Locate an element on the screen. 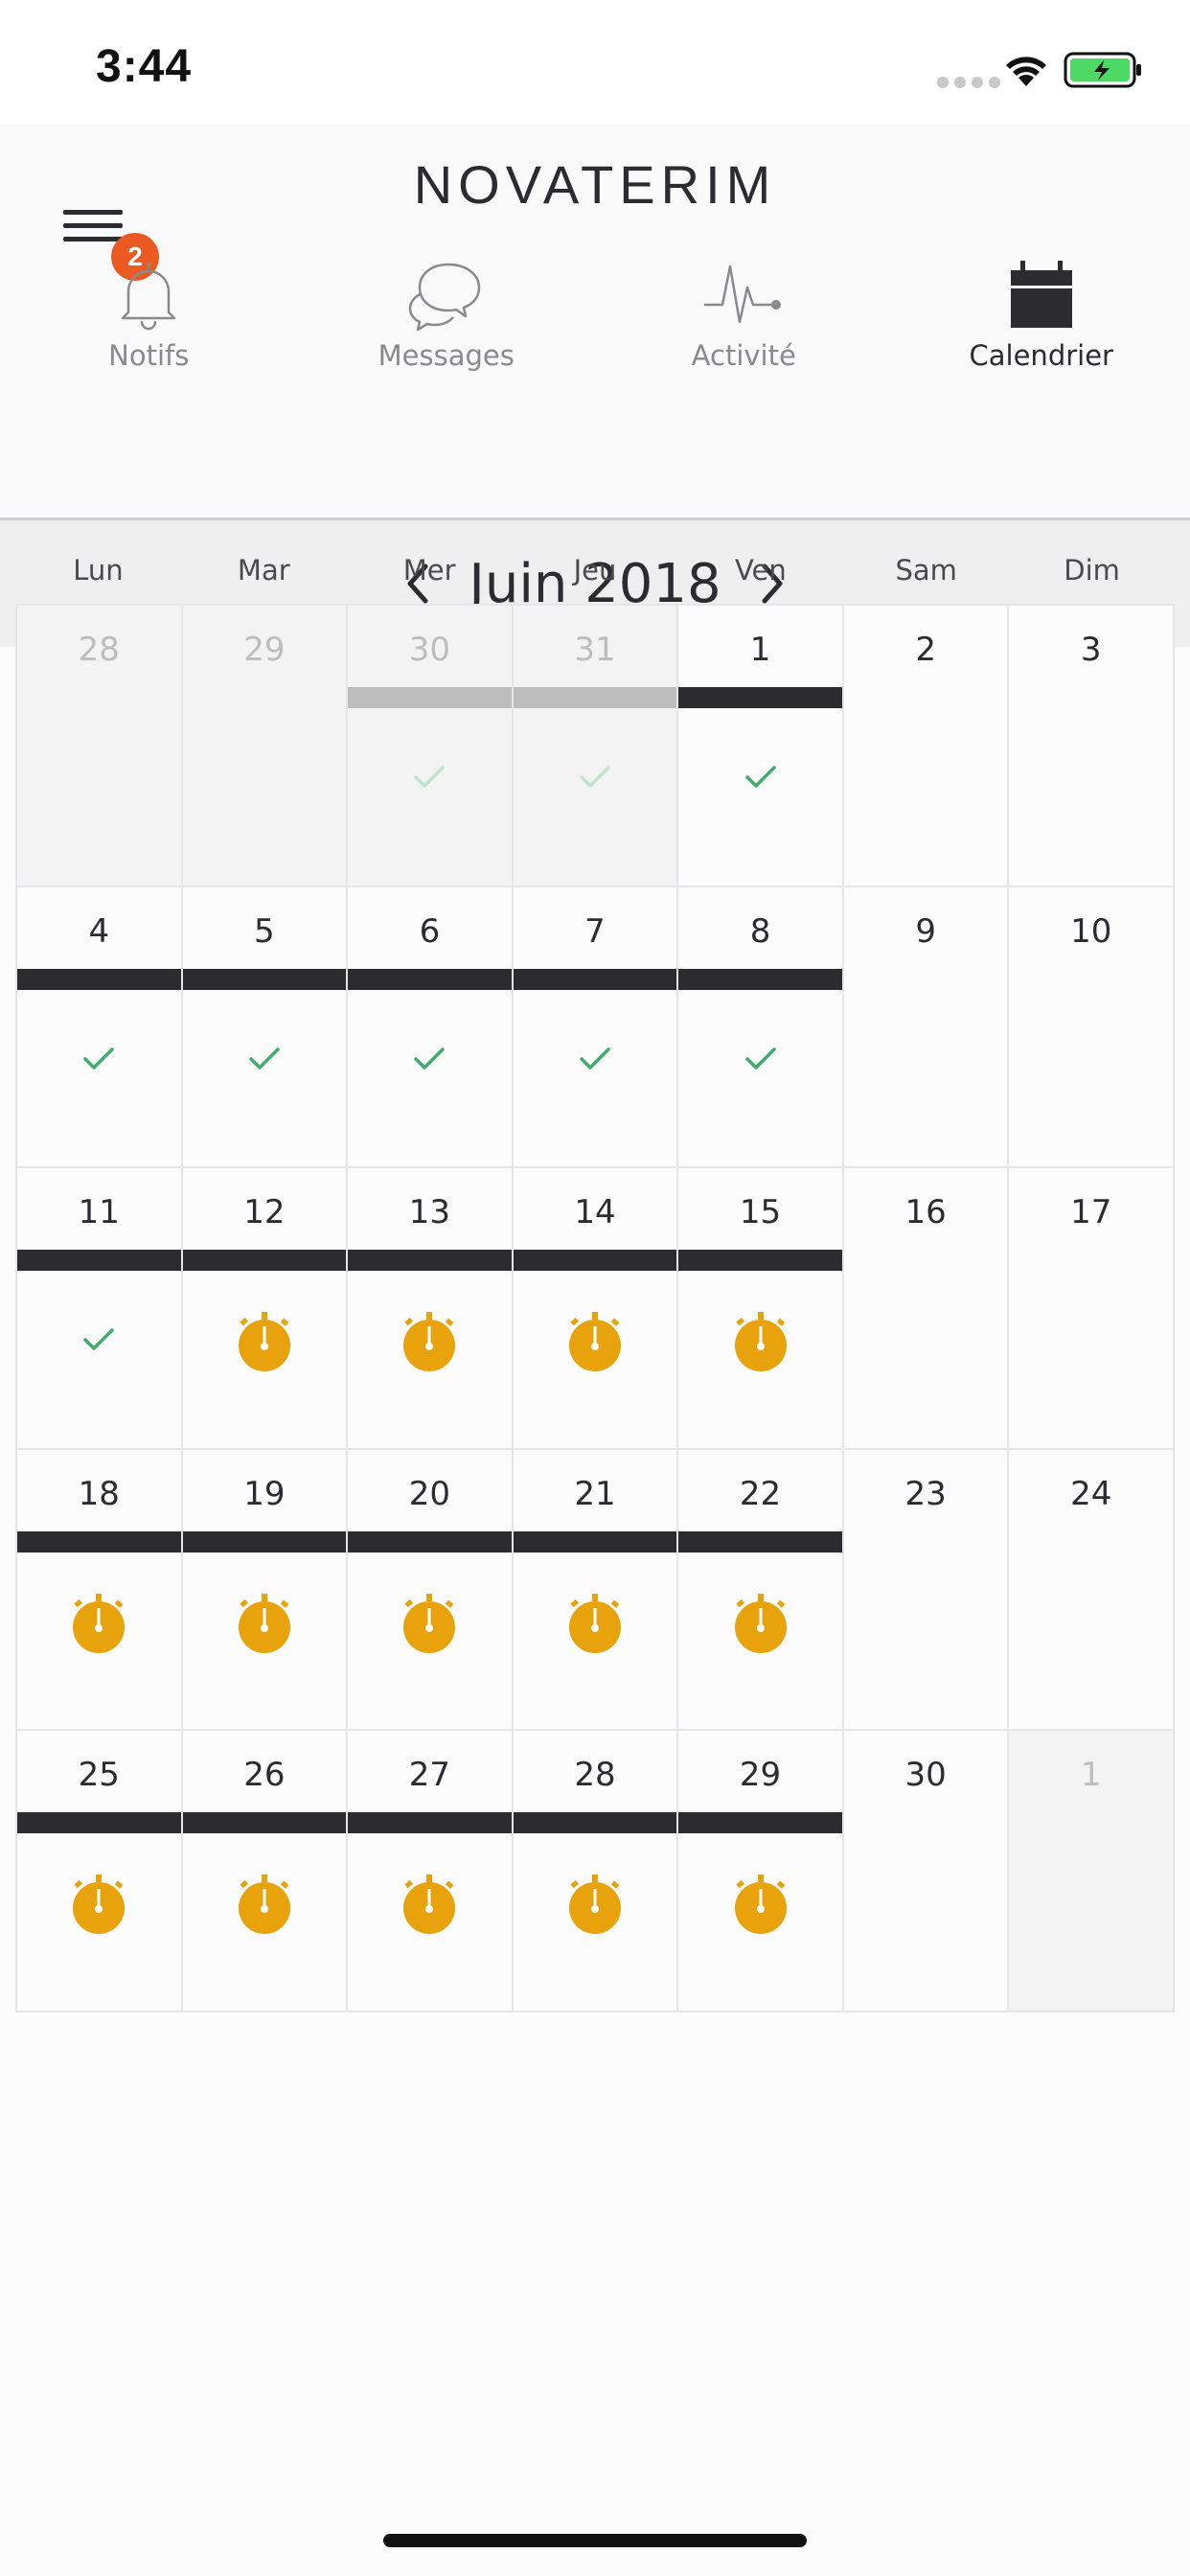 The width and height of the screenshot is (1190, 2576). calendar-day-cell: 9 is located at coordinates (927, 1027).